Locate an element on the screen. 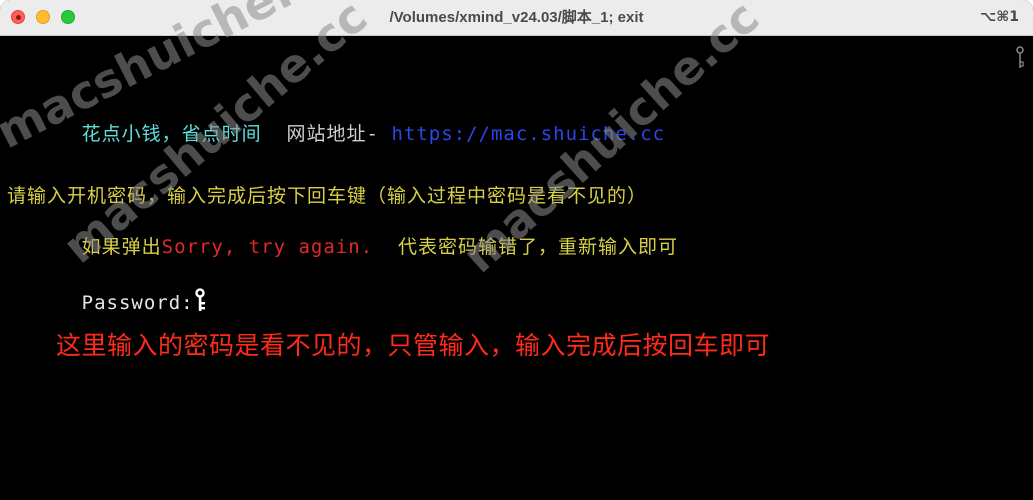 The width and height of the screenshot is (1033, 500). header-line: 花点小钱，省点时间 网站地址- https://mac.shuiche.cc is located at coordinates (336, 132).